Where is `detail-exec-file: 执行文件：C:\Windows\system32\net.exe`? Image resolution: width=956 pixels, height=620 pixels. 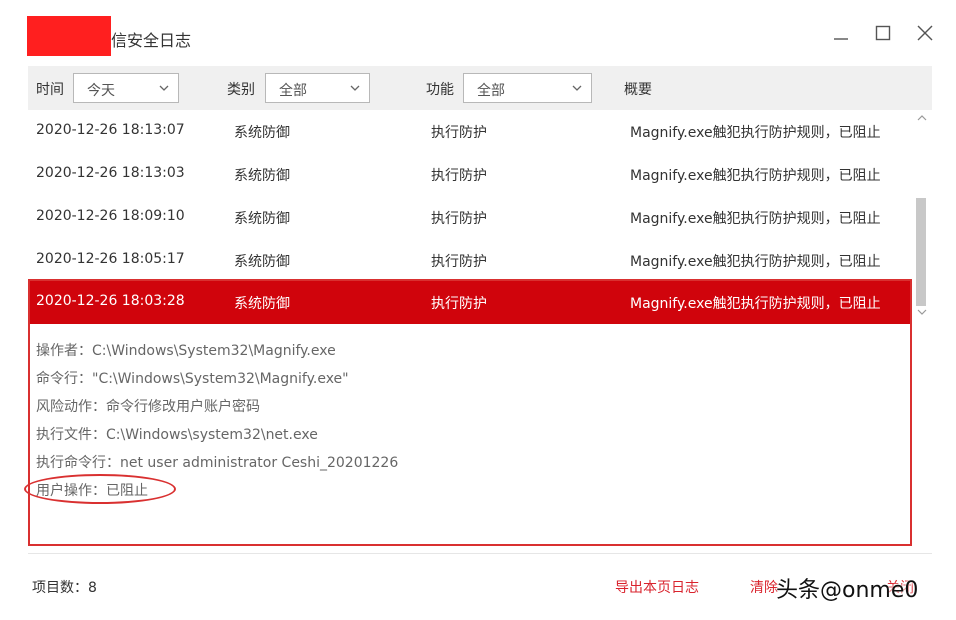 detail-exec-file: 执行文件：C:\Windows\system32\net.exe is located at coordinates (177, 435).